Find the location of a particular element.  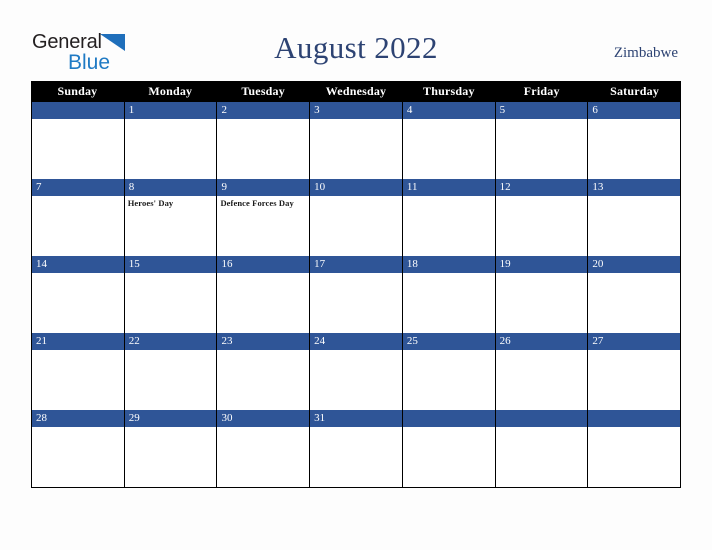

event-label: Defence Forces Day is located at coordinates (257, 203).